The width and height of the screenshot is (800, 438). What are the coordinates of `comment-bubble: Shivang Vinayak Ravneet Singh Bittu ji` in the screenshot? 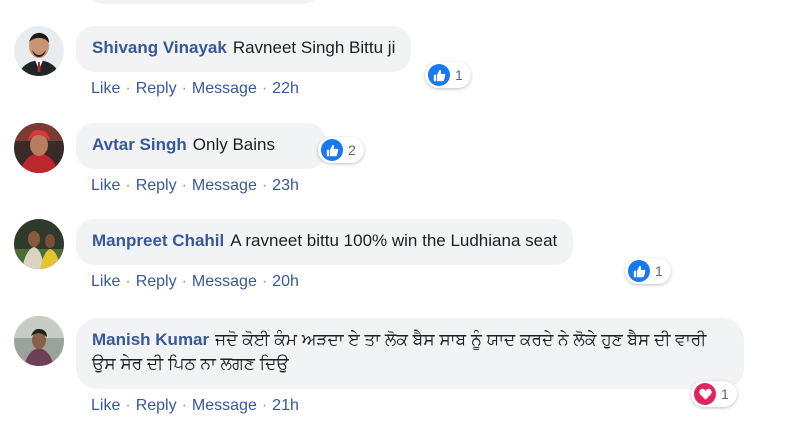 It's located at (244, 49).